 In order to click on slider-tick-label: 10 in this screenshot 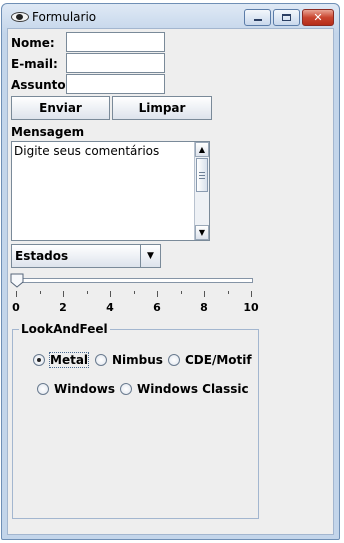, I will do `click(251, 307)`.